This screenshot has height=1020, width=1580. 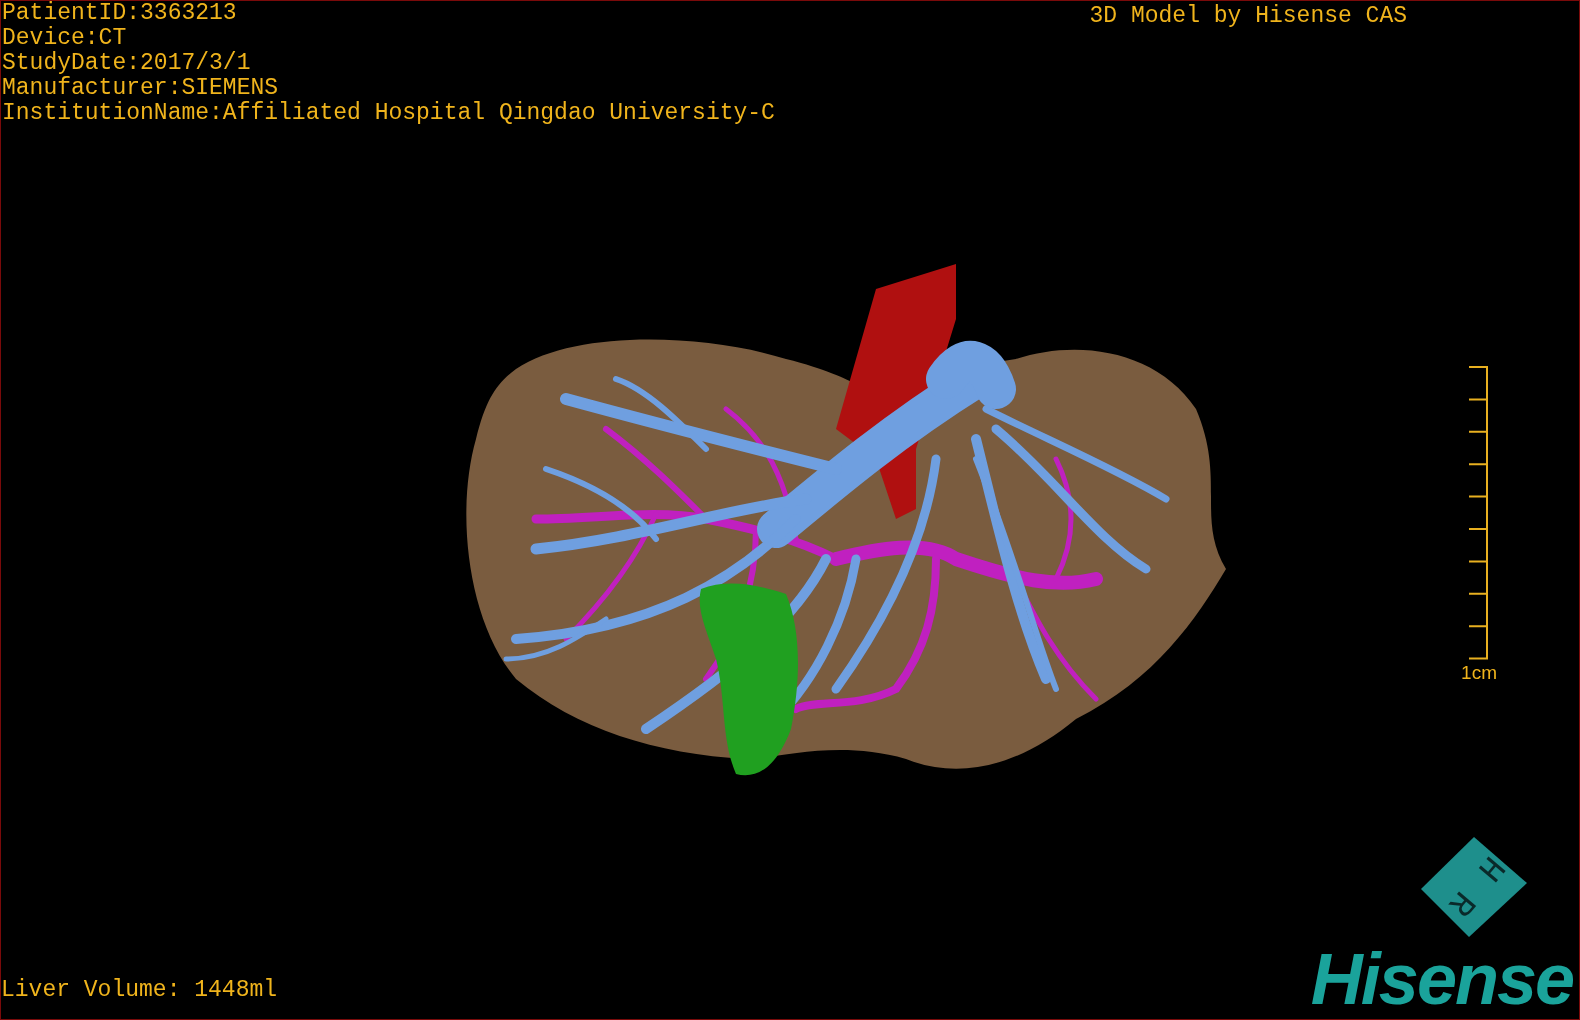 What do you see at coordinates (127, 63) in the screenshot?
I see `info-line: StudyDate:2017/3/1` at bounding box center [127, 63].